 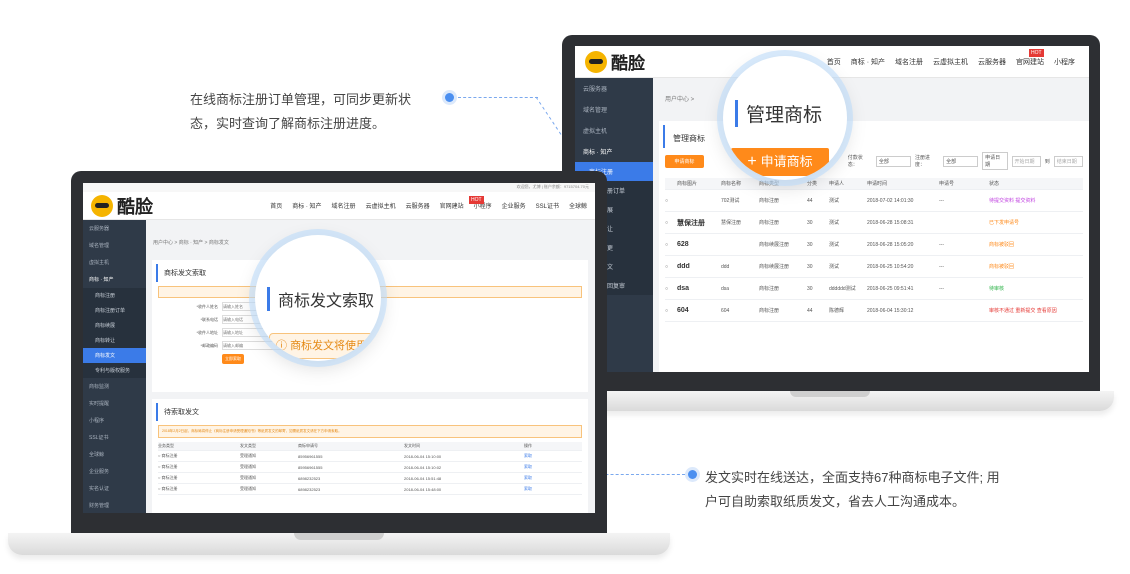 What do you see at coordinates (114, 355) in the screenshot?
I see `sidebar-item-tm-docs: 商标发文` at bounding box center [114, 355].